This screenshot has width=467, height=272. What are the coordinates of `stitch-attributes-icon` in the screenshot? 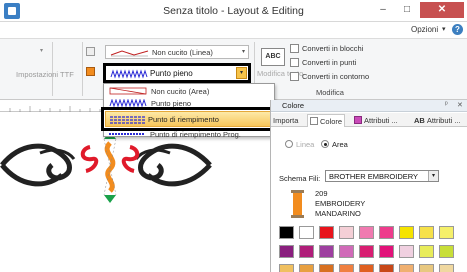 It's located at (358, 120).